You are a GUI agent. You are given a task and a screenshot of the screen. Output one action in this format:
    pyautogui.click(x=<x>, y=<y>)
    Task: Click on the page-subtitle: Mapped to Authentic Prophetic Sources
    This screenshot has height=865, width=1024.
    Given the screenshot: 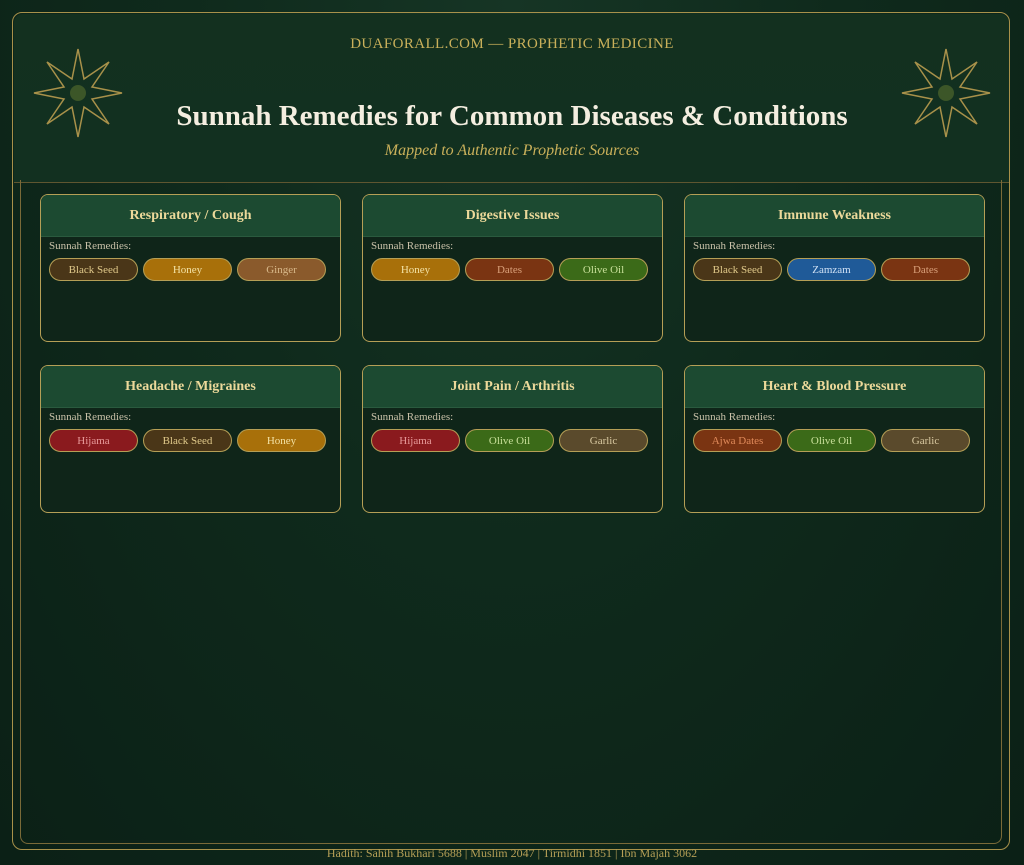 What is the action you would take?
    pyautogui.click(x=512, y=150)
    